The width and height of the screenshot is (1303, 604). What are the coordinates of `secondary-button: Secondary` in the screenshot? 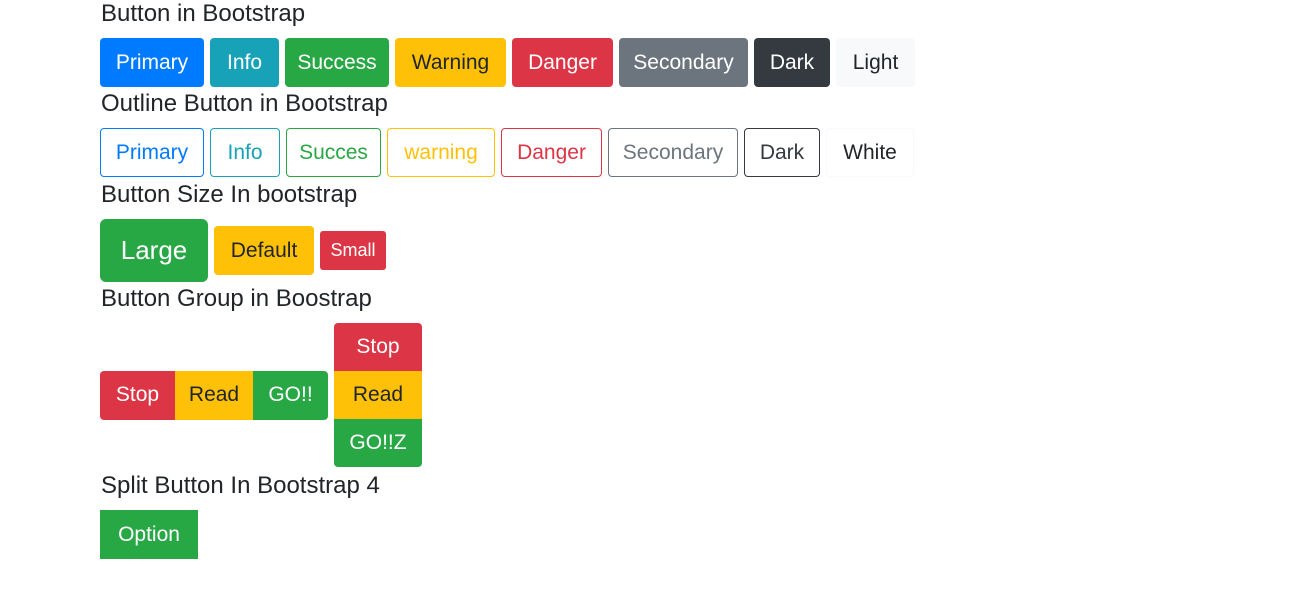 It's located at (683, 62).